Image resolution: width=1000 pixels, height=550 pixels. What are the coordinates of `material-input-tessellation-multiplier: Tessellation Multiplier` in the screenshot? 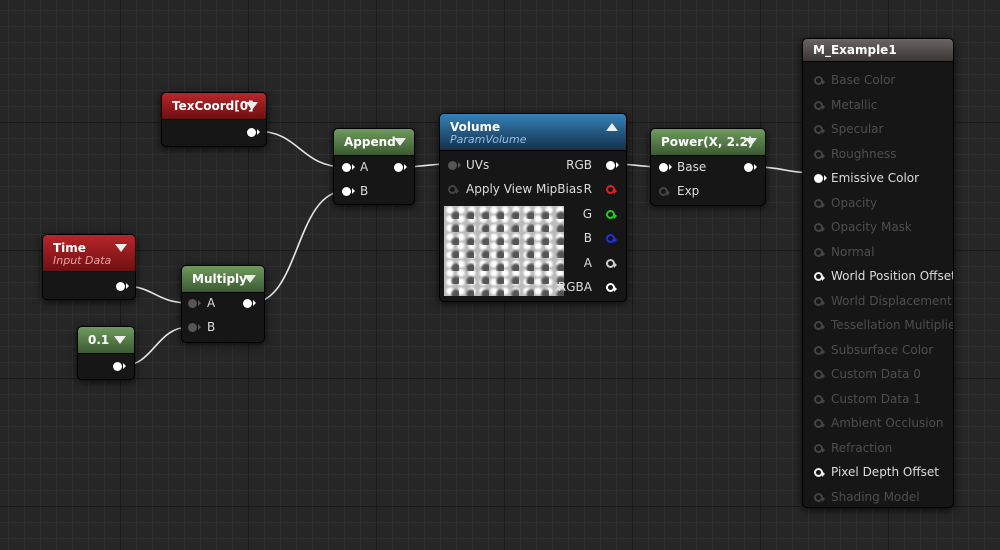 It's located at (878, 326).